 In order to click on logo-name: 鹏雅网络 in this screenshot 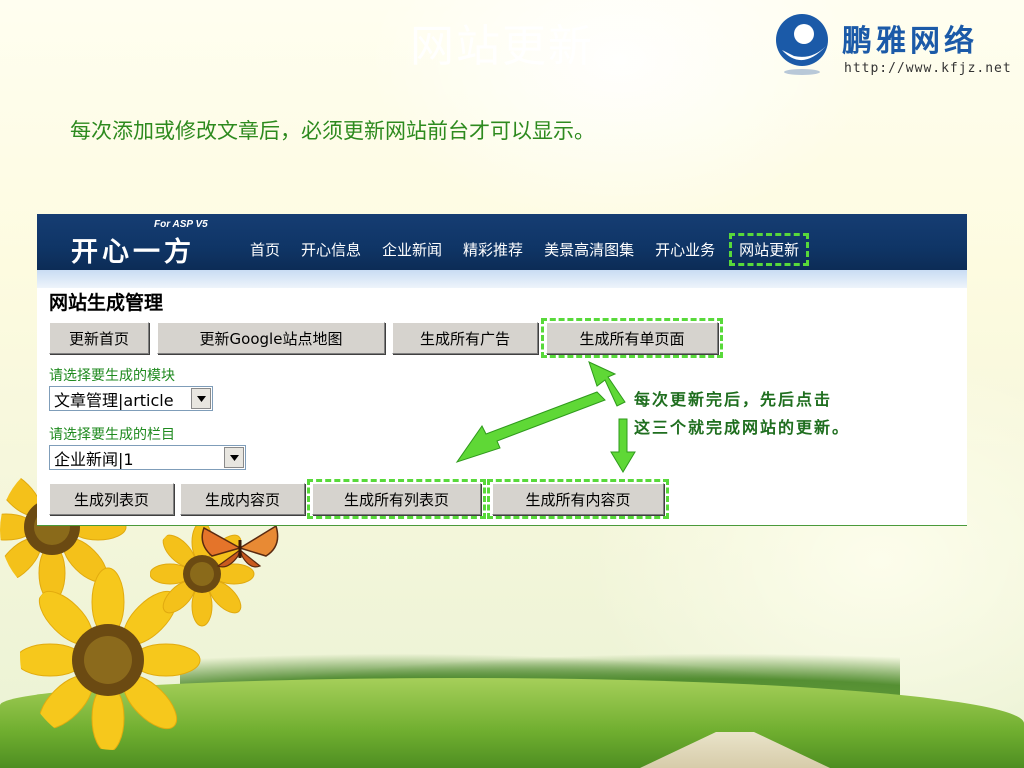, I will do `click(910, 41)`.